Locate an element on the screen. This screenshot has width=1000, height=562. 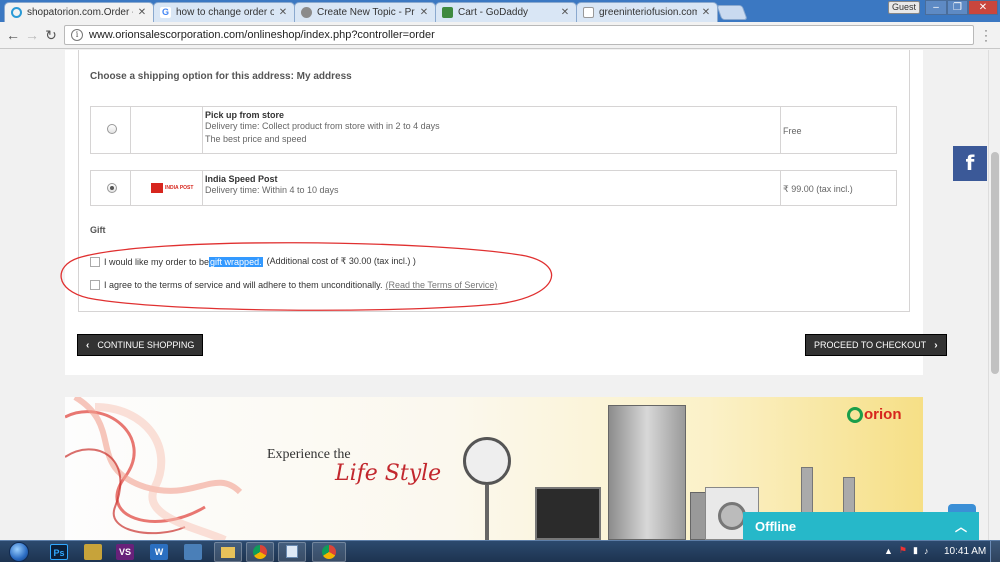
gift-title: Gift is located at coordinates (98, 230).